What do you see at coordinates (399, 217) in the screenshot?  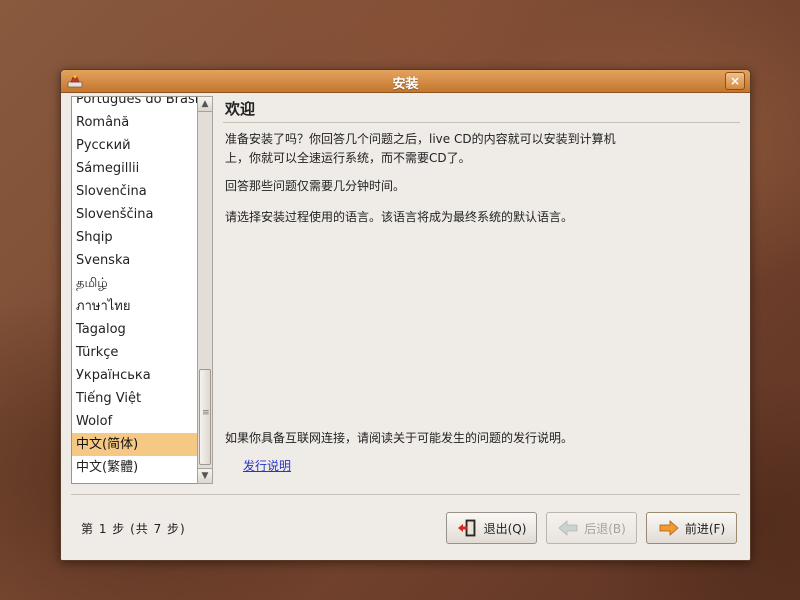 I see `language-instruction-text: 请选择安装过程使用的语言。该语言将成为最终系统的默认语言。` at bounding box center [399, 217].